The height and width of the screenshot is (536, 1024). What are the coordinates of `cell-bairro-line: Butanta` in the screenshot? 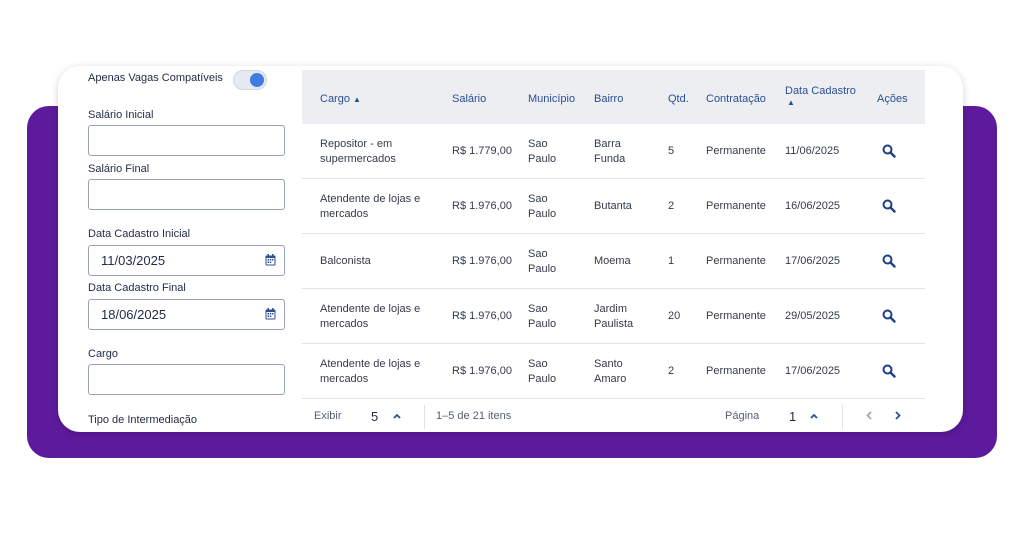 It's located at (613, 206).